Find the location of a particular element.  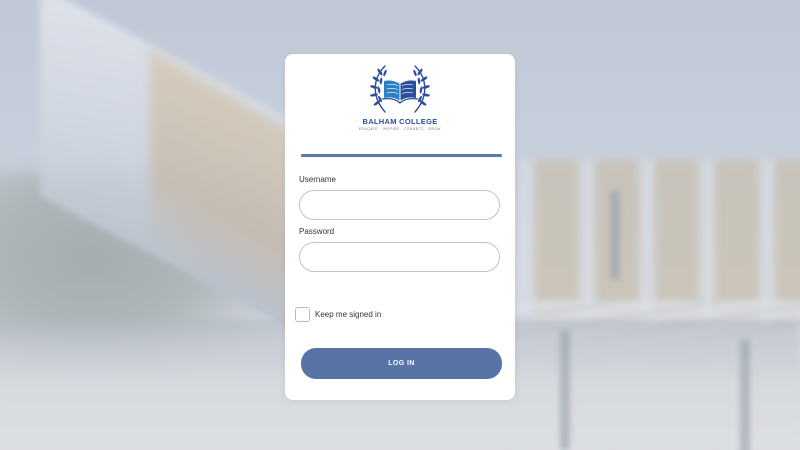

open-book-laurel-icon is located at coordinates (400, 89).